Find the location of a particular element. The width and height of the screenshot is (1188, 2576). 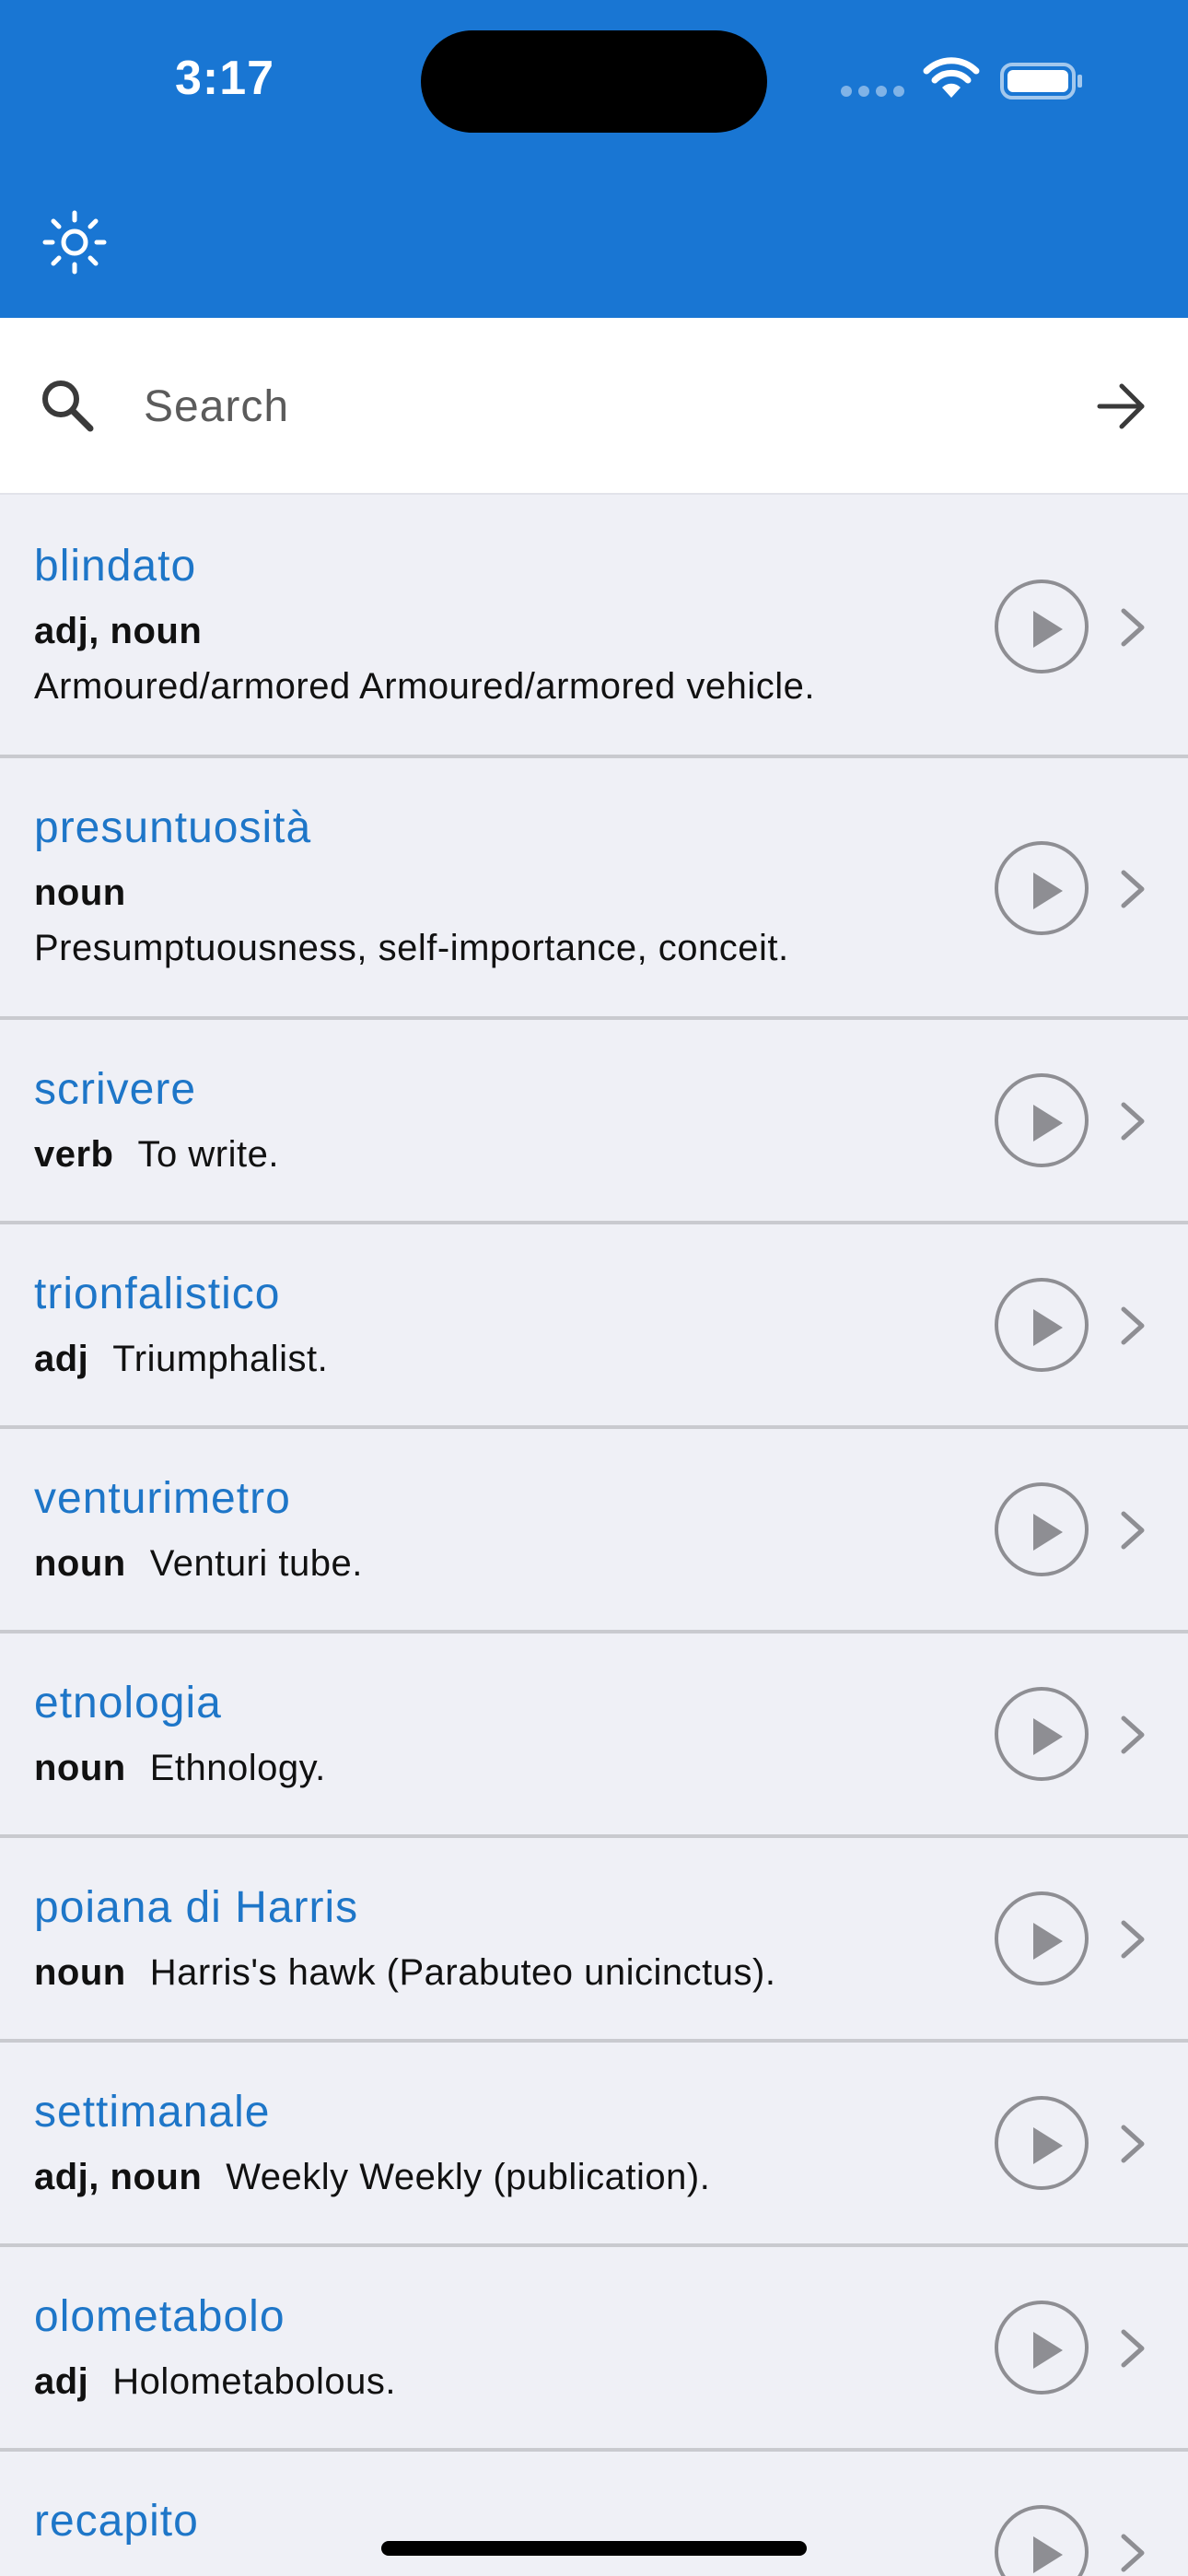

entry-definition: Harris's hawk (Parabuteo unicinctus). is located at coordinates (462, 1972).